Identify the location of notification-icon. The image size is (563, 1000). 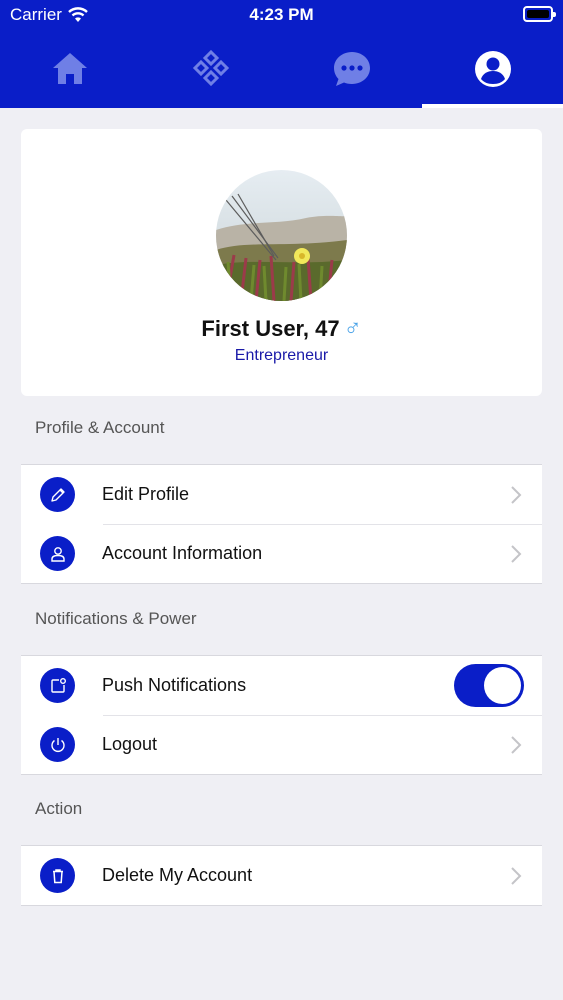
(57, 685).